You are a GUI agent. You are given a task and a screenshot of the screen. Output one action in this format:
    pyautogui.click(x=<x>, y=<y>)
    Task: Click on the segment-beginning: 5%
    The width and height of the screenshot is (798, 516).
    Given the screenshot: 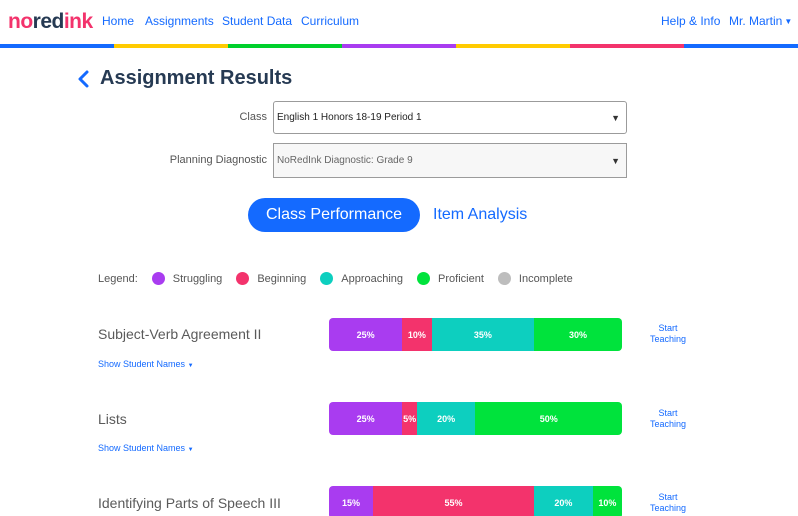 What is the action you would take?
    pyautogui.click(x=409, y=418)
    